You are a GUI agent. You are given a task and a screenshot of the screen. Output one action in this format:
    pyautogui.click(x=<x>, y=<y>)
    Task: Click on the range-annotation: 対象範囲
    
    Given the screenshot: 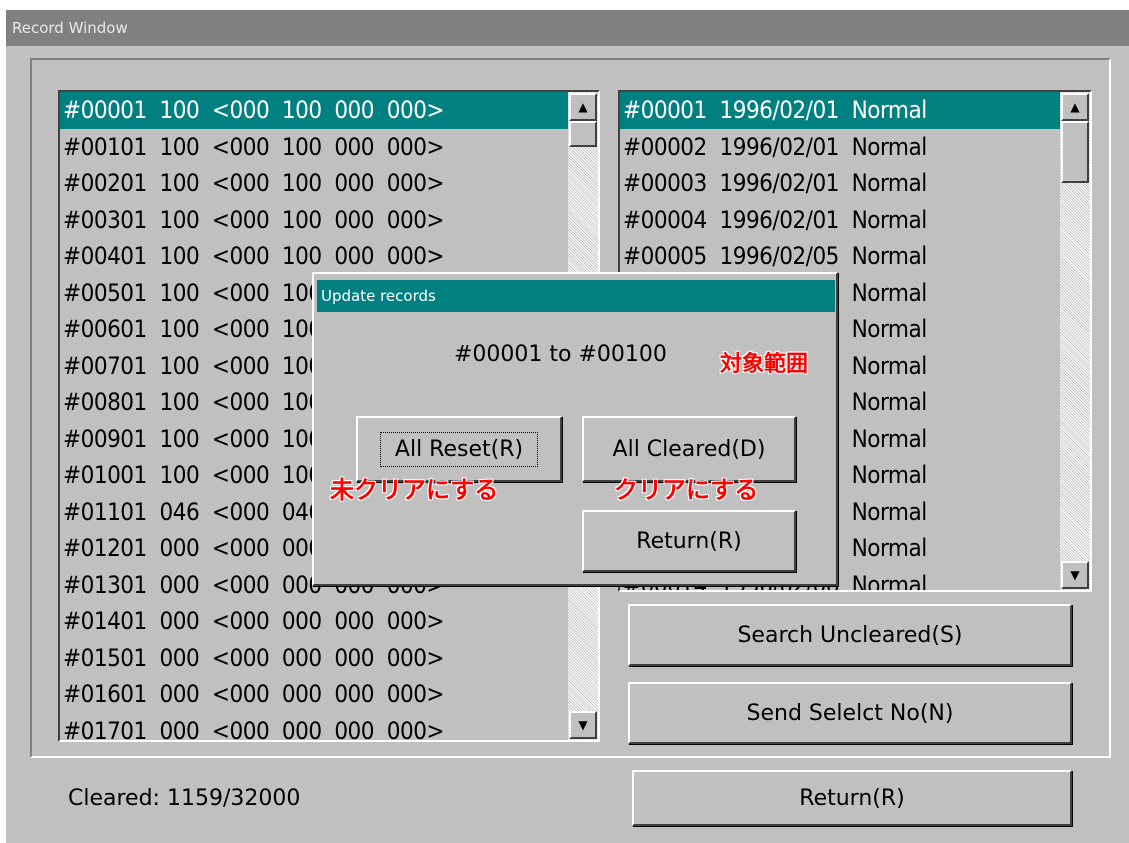 What is the action you would take?
    pyautogui.click(x=764, y=364)
    